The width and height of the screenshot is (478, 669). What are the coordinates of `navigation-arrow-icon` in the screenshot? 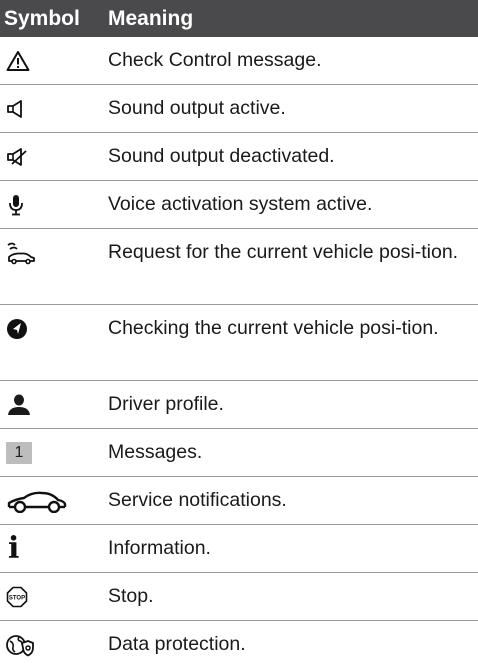 It's located at (54, 328).